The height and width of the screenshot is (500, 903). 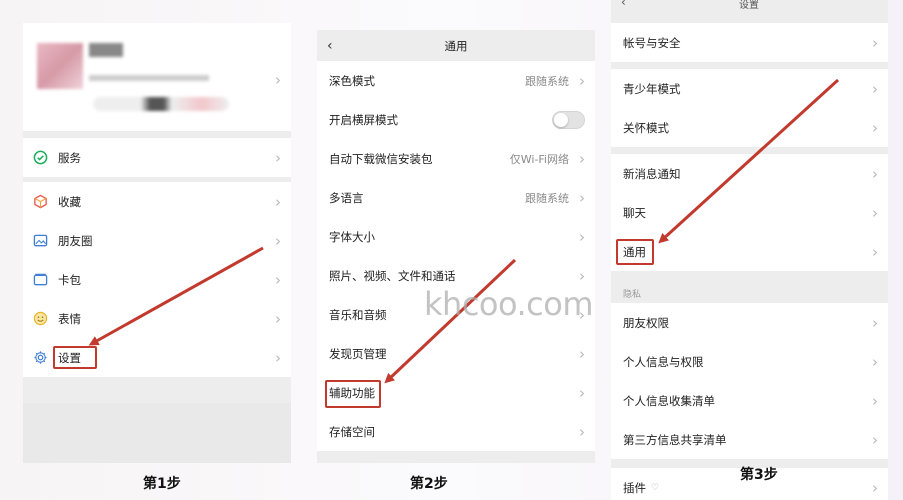 What do you see at coordinates (352, 431) in the screenshot?
I see `setting-label: 存储空间` at bounding box center [352, 431].